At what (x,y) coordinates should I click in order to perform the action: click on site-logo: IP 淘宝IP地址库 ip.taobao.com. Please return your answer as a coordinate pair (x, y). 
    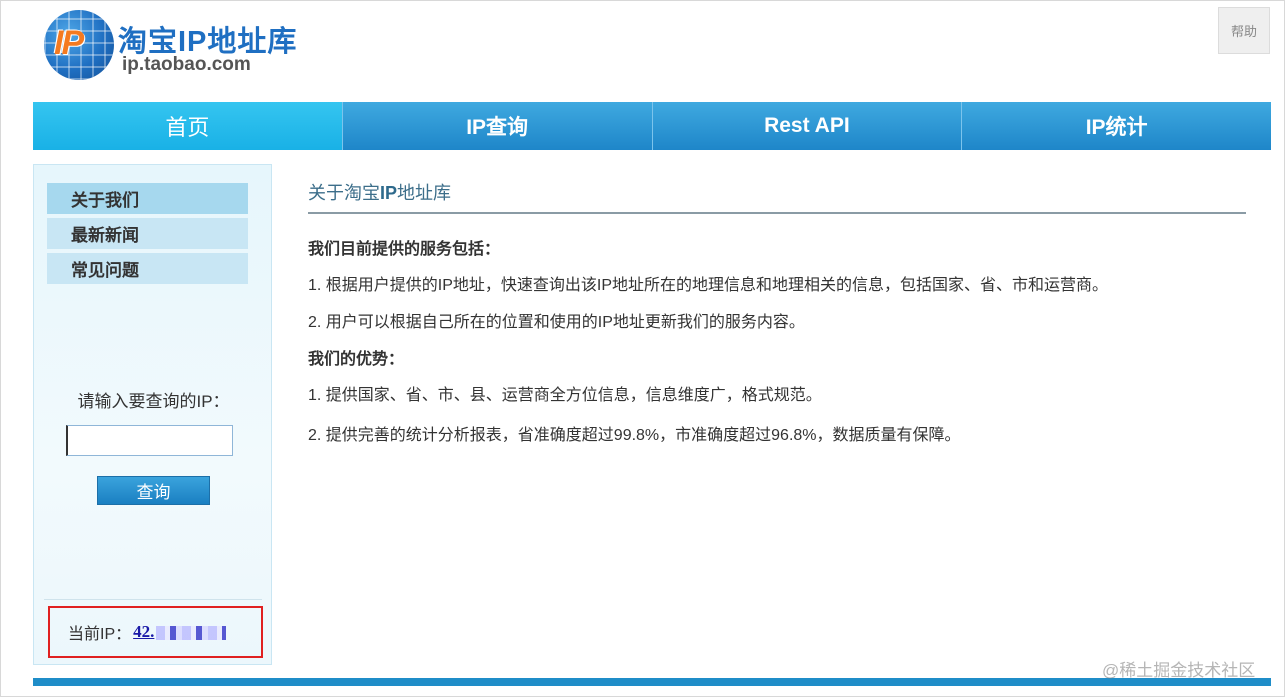
    Looking at the image, I should click on (174, 45).